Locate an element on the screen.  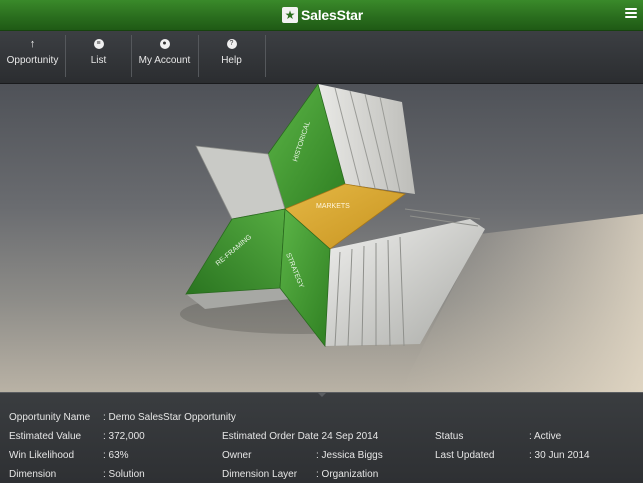
toolbar-button-my-account: ● My Account is located at coordinates (164, 55).